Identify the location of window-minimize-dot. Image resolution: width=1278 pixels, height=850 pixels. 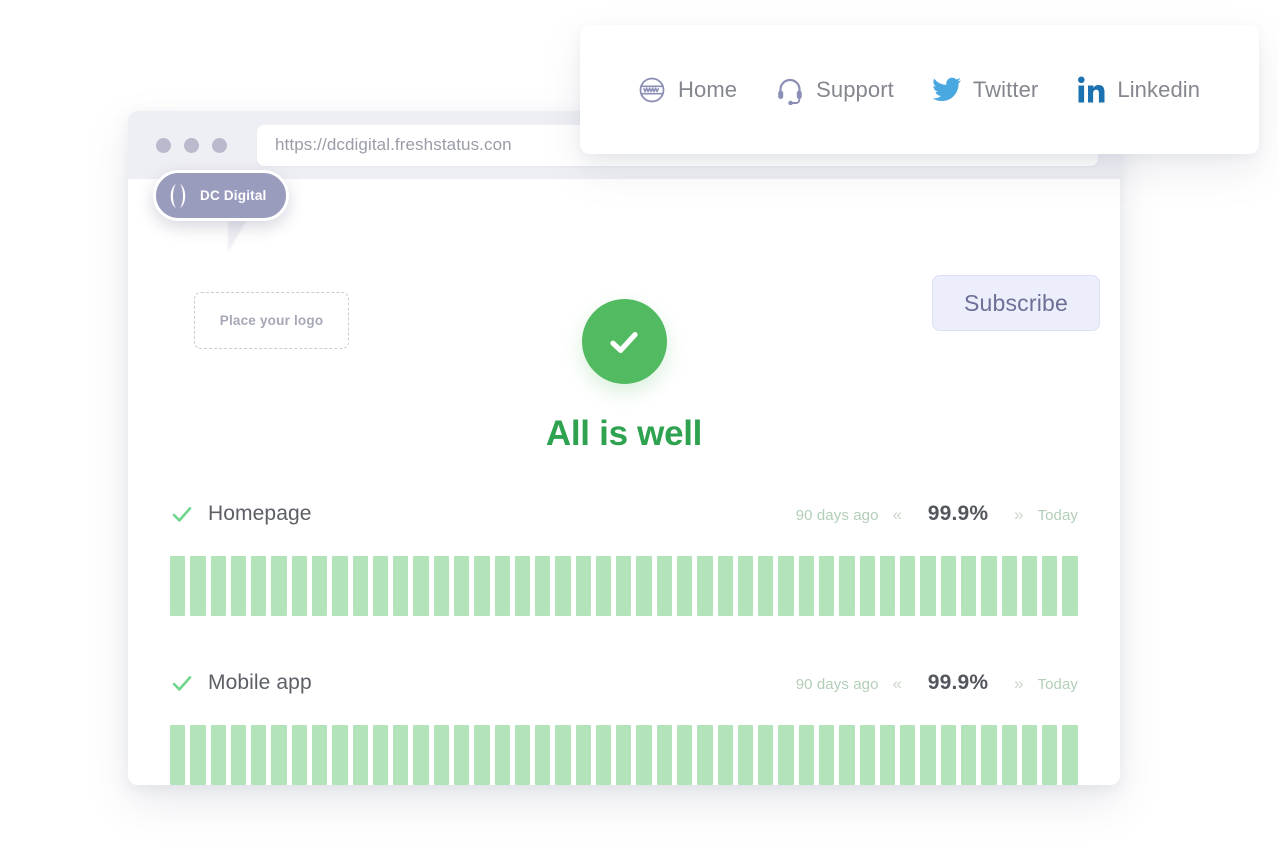
(191, 145).